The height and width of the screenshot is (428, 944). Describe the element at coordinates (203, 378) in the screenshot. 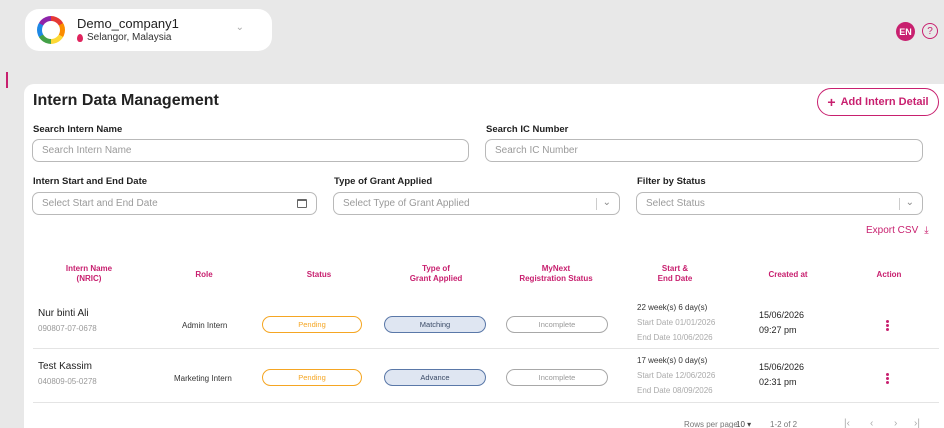

I see `intern-role: Marketing Intern` at that location.